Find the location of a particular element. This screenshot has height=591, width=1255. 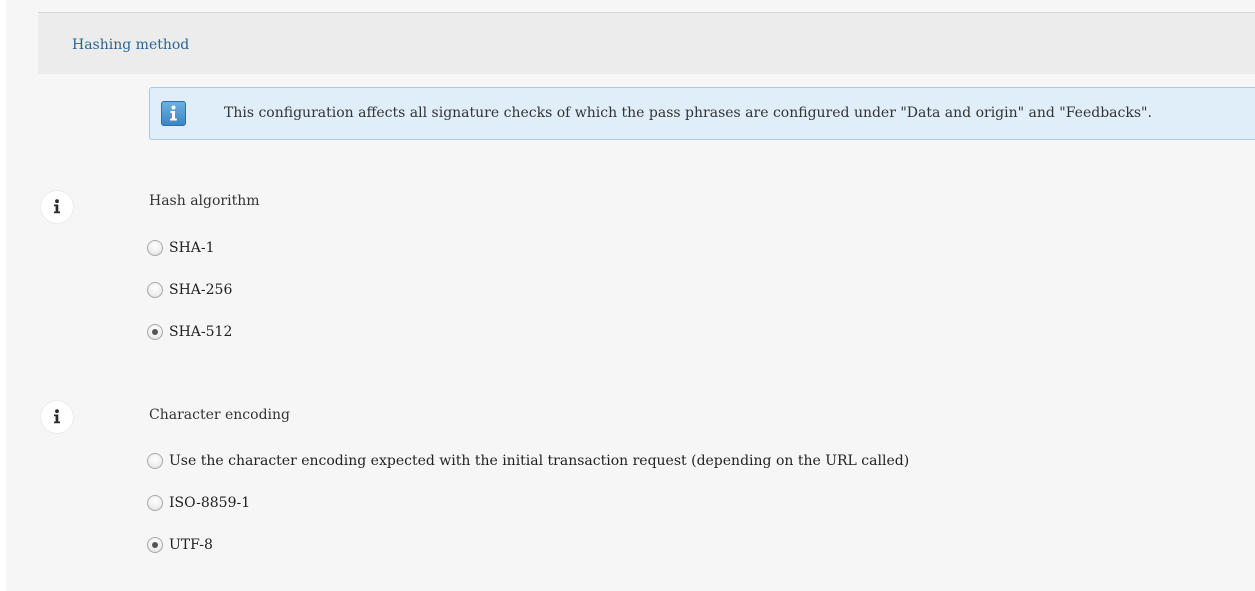

character-encoding-help-icon is located at coordinates (57, 417).